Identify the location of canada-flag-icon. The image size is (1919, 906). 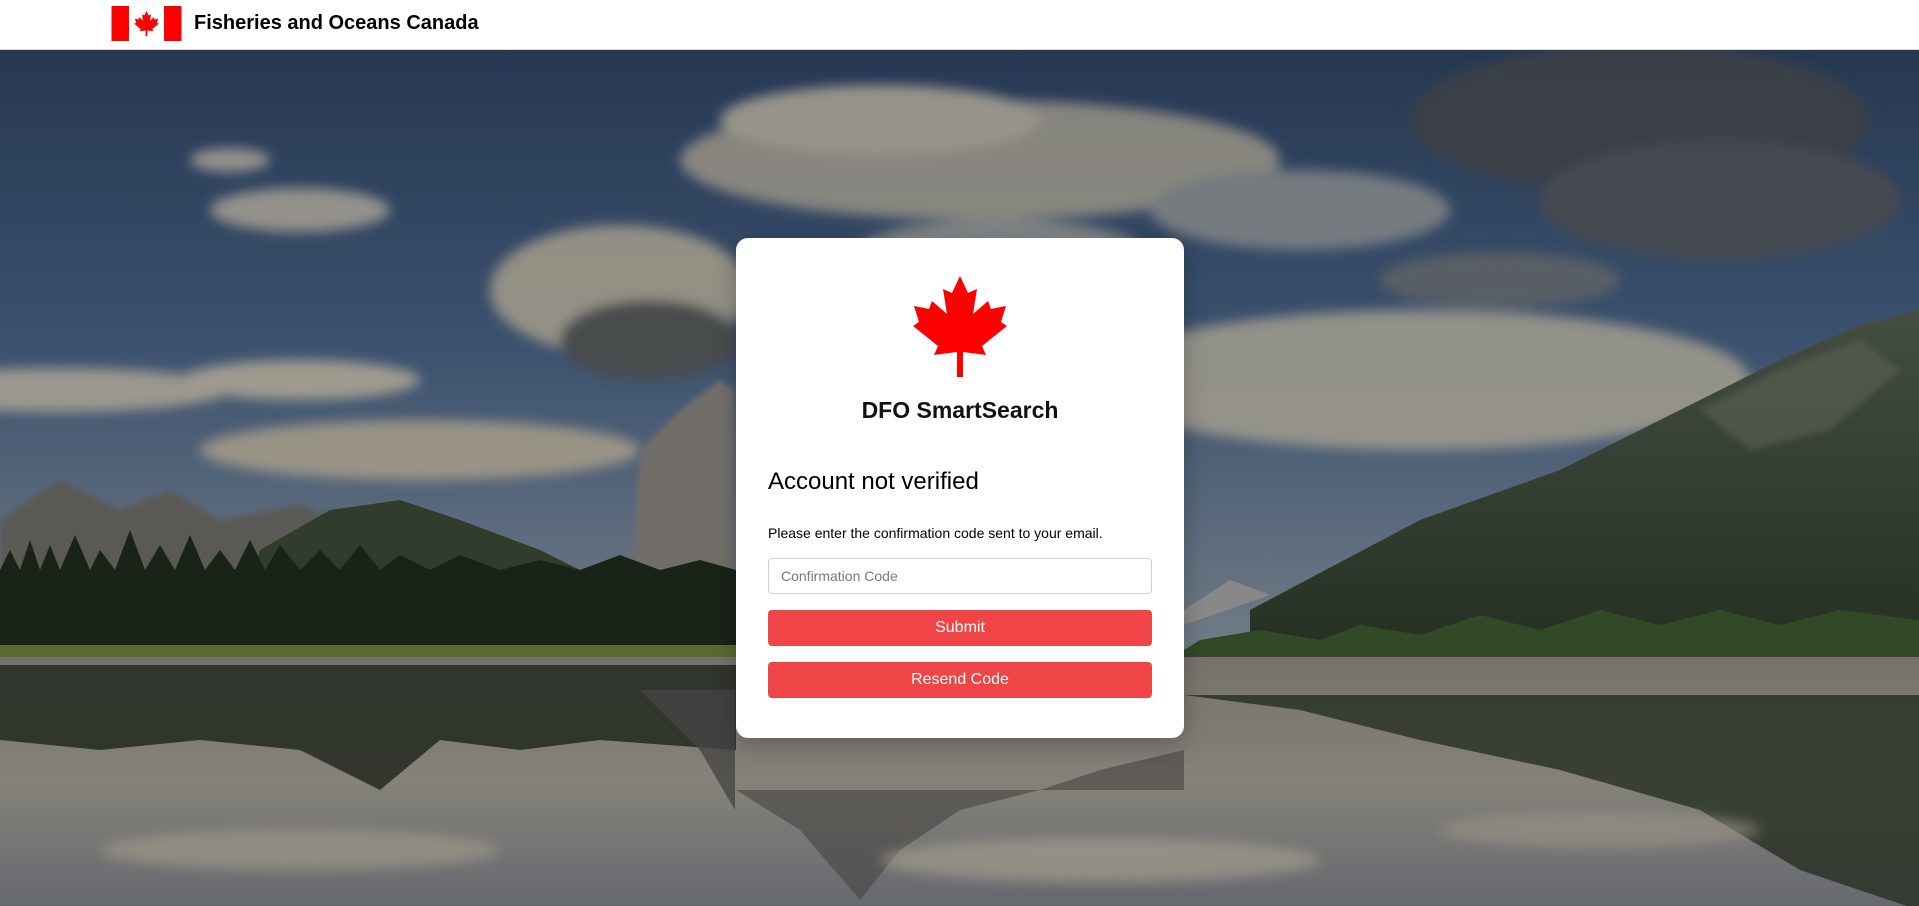
(146, 23).